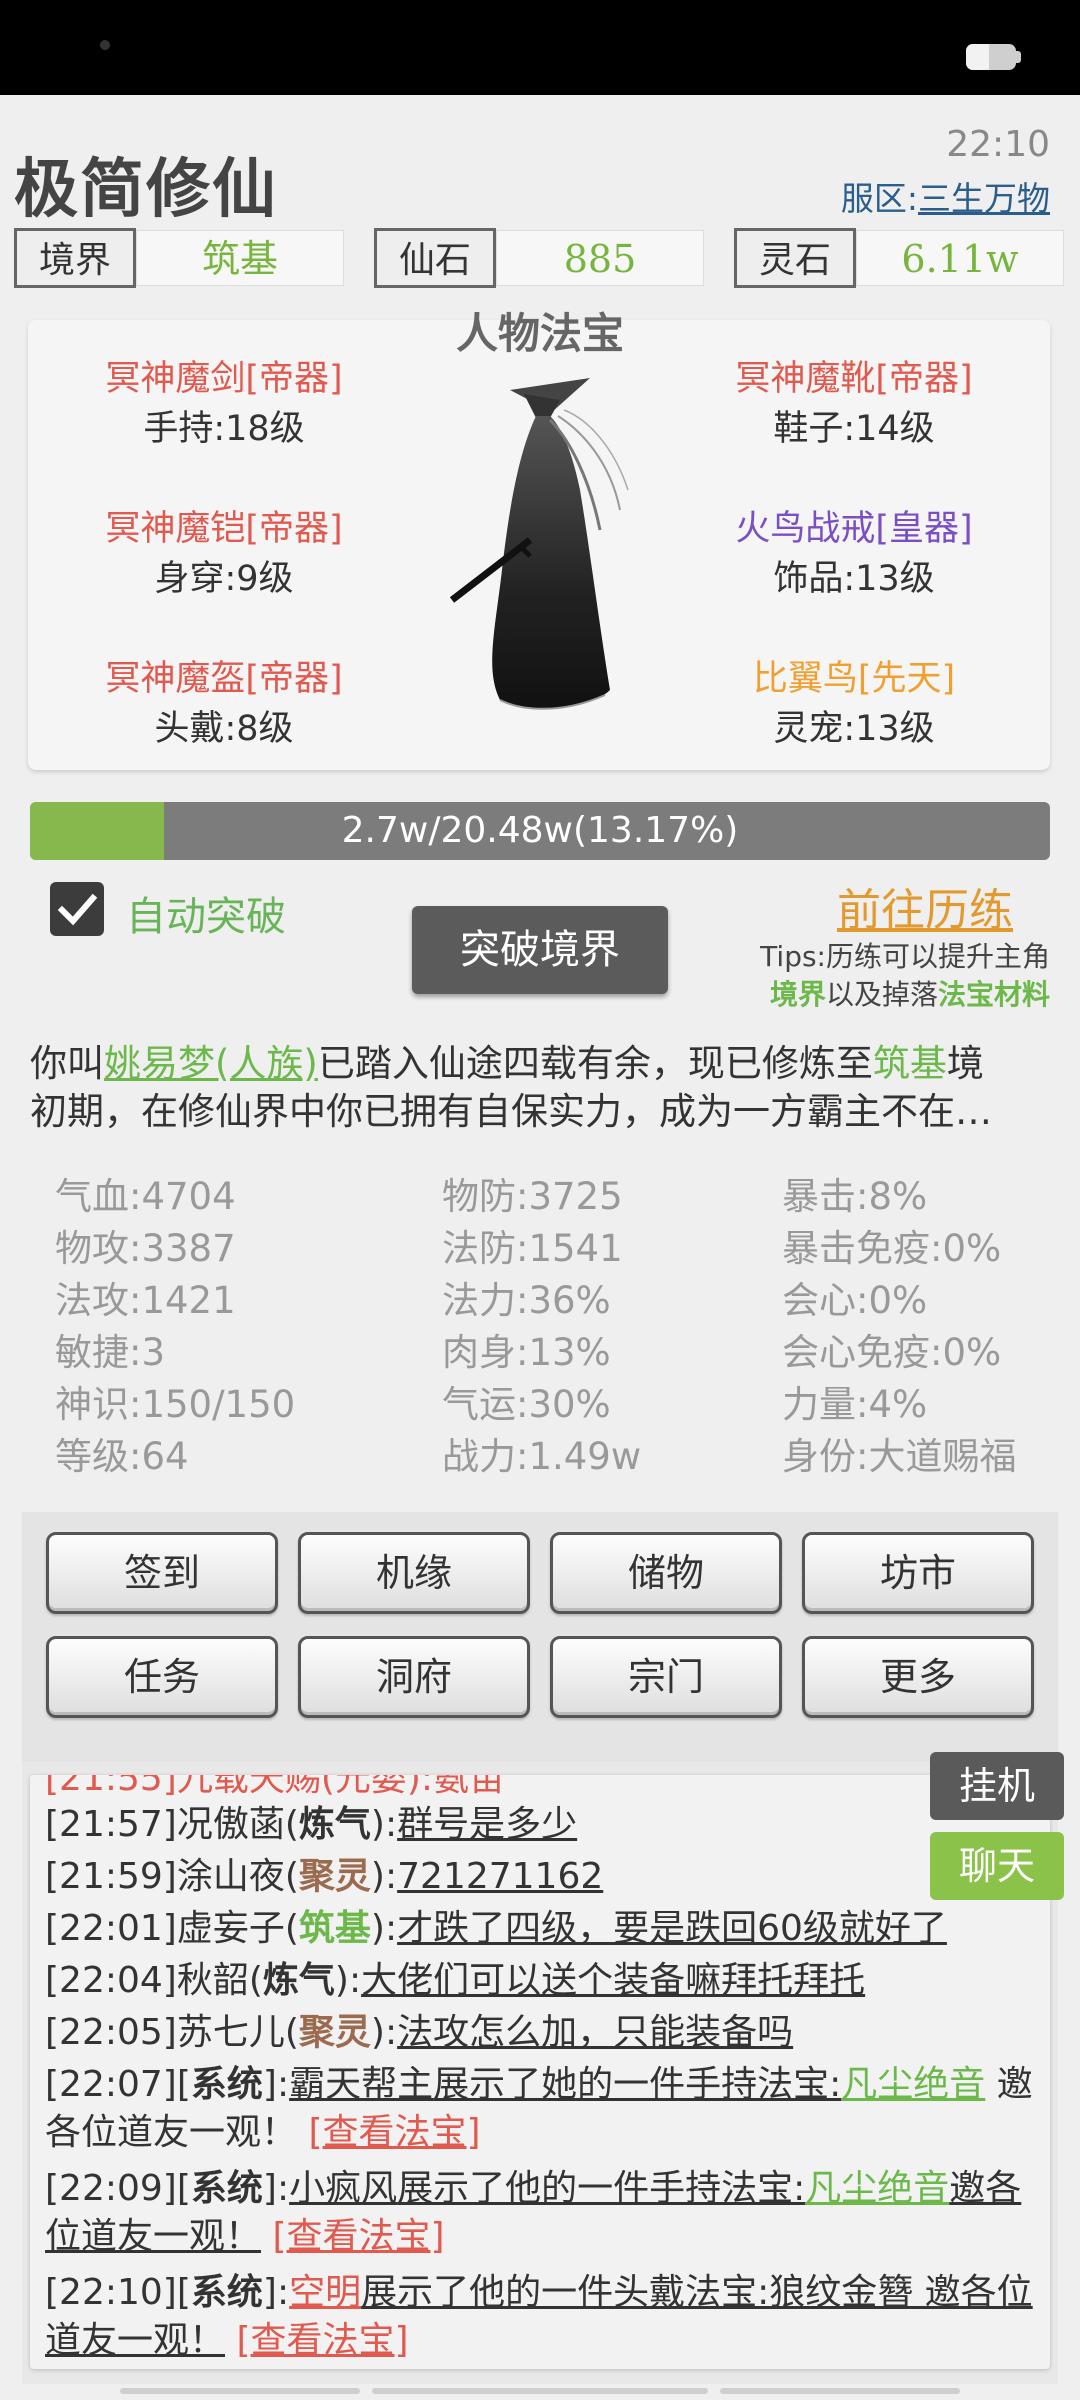  What do you see at coordinates (224, 579) in the screenshot?
I see `equip-armor-slot: 身穿:9级` at bounding box center [224, 579].